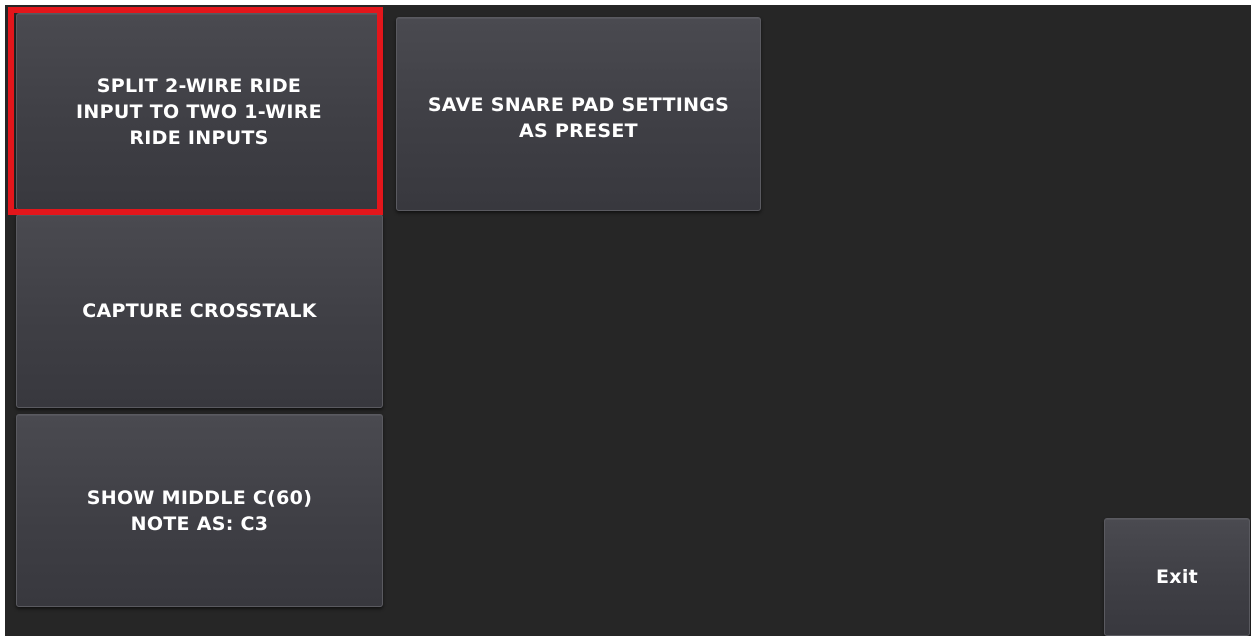 This screenshot has width=1251, height=636. I want to click on show-middle-c-button: SHOW MIDDLE C(60) NOTE AS: C3, so click(199, 510).